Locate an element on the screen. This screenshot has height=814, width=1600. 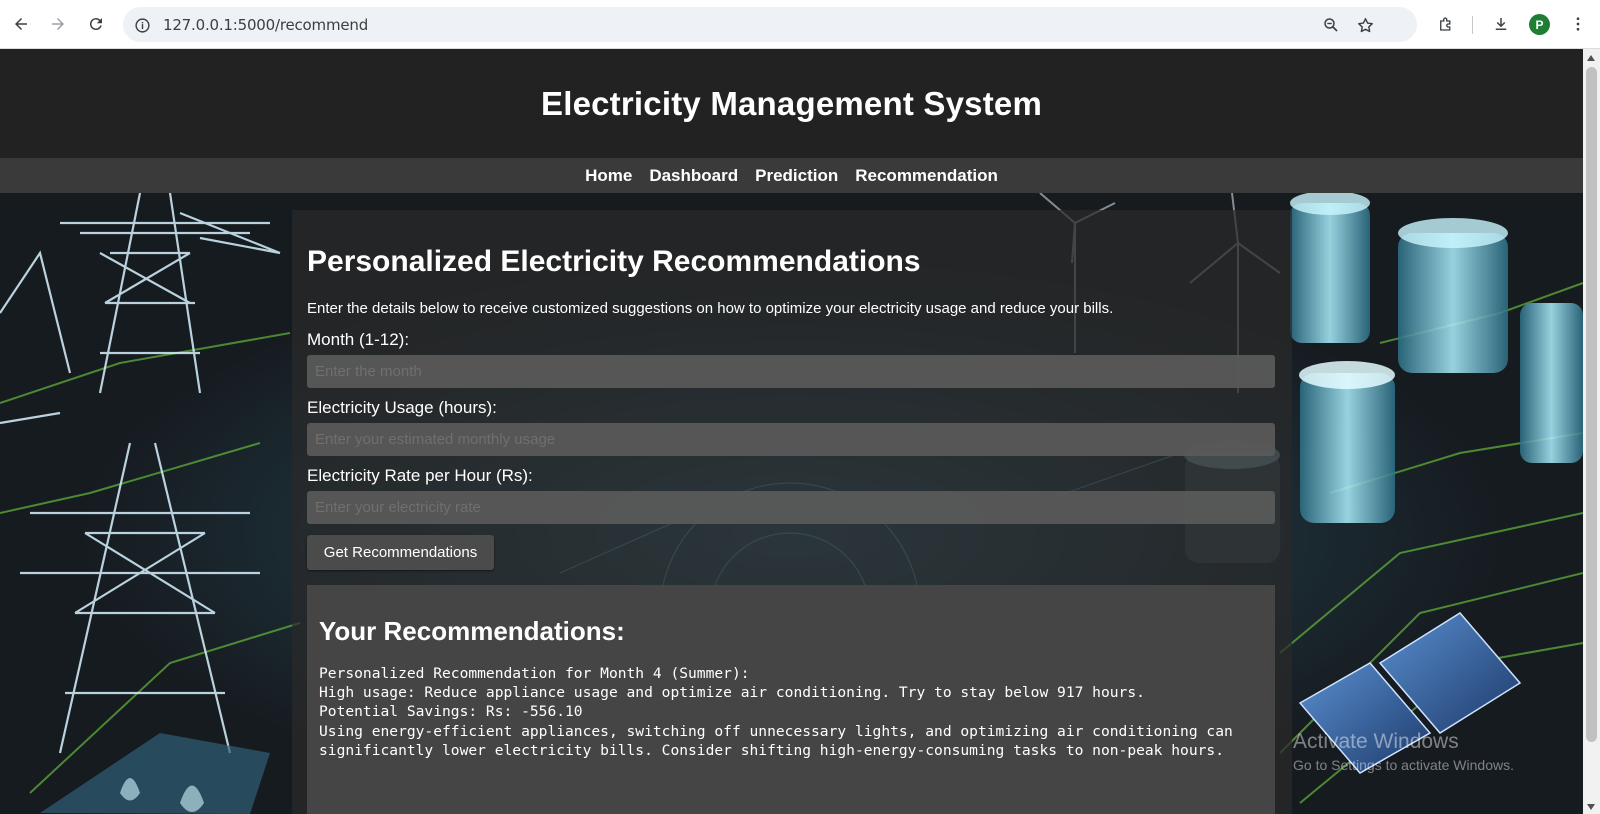
download-icon is located at coordinates (1501, 24).